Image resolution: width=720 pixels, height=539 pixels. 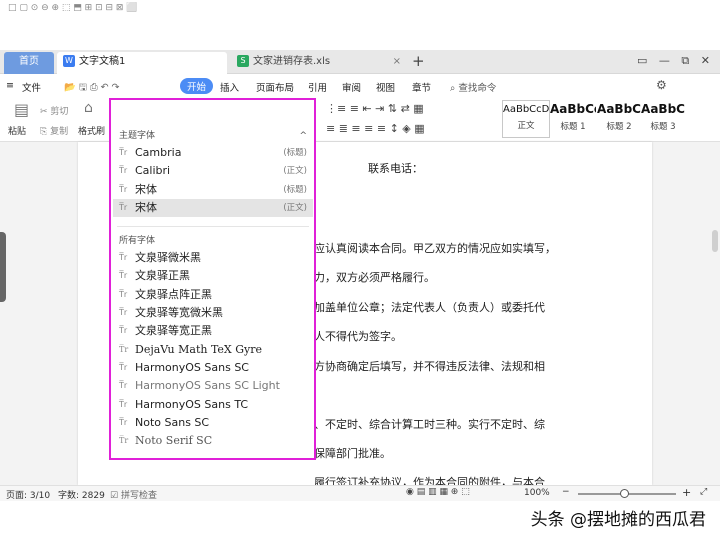 I want to click on style-heading1: AaBbCc 标题 1, so click(x=573, y=117).